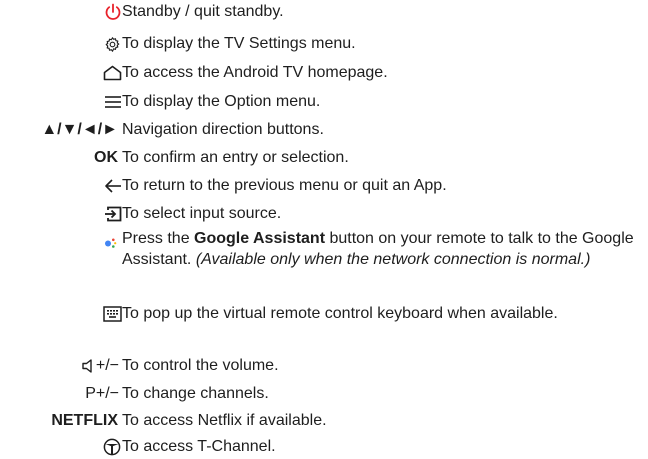  What do you see at coordinates (112, 73) in the screenshot?
I see `home-icon` at bounding box center [112, 73].